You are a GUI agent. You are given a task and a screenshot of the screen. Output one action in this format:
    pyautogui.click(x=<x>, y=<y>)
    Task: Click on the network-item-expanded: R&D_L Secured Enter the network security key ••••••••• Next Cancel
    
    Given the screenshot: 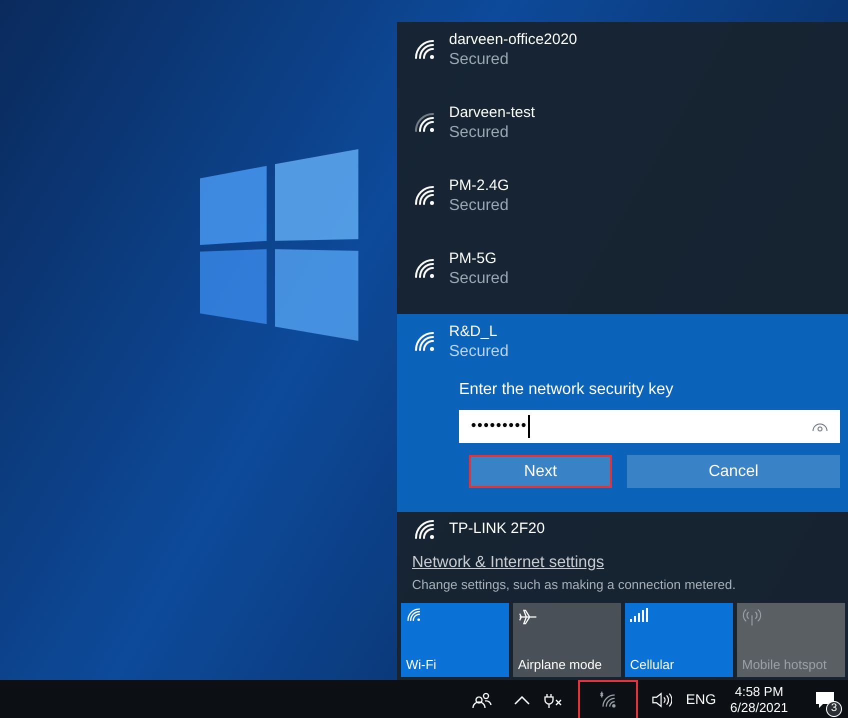 What is the action you would take?
    pyautogui.click(x=622, y=413)
    